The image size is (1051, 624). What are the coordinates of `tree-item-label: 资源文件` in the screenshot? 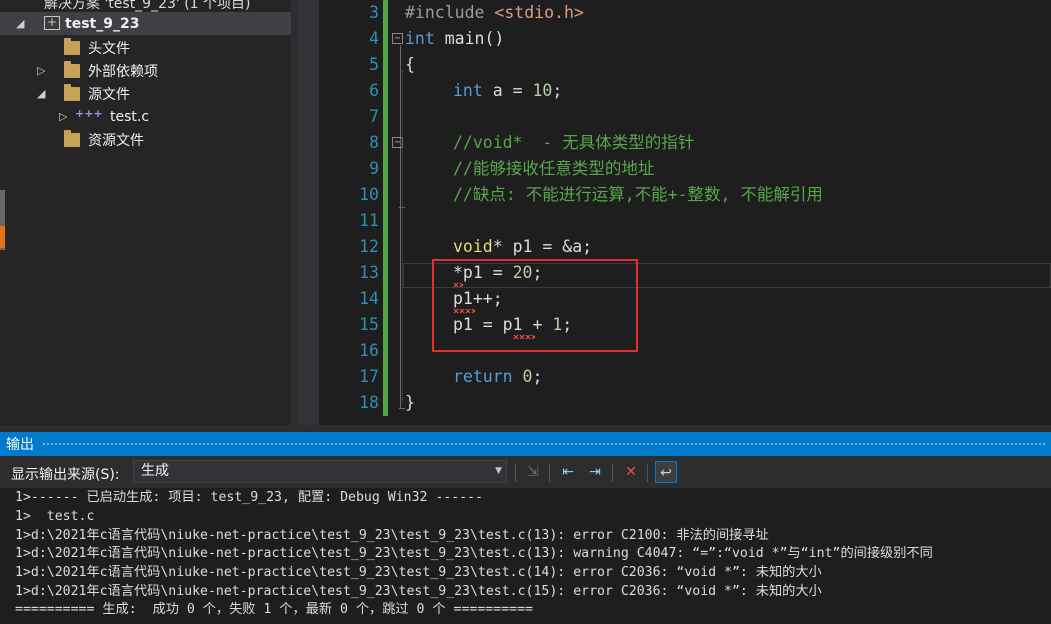 It's located at (116, 140).